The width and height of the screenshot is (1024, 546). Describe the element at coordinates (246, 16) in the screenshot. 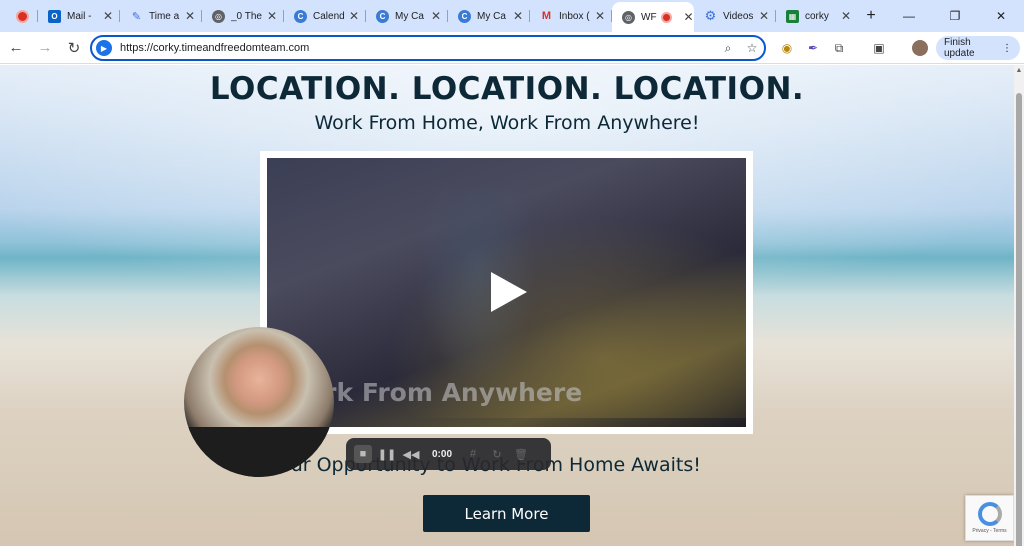

I see `tab-title: _0 The` at that location.